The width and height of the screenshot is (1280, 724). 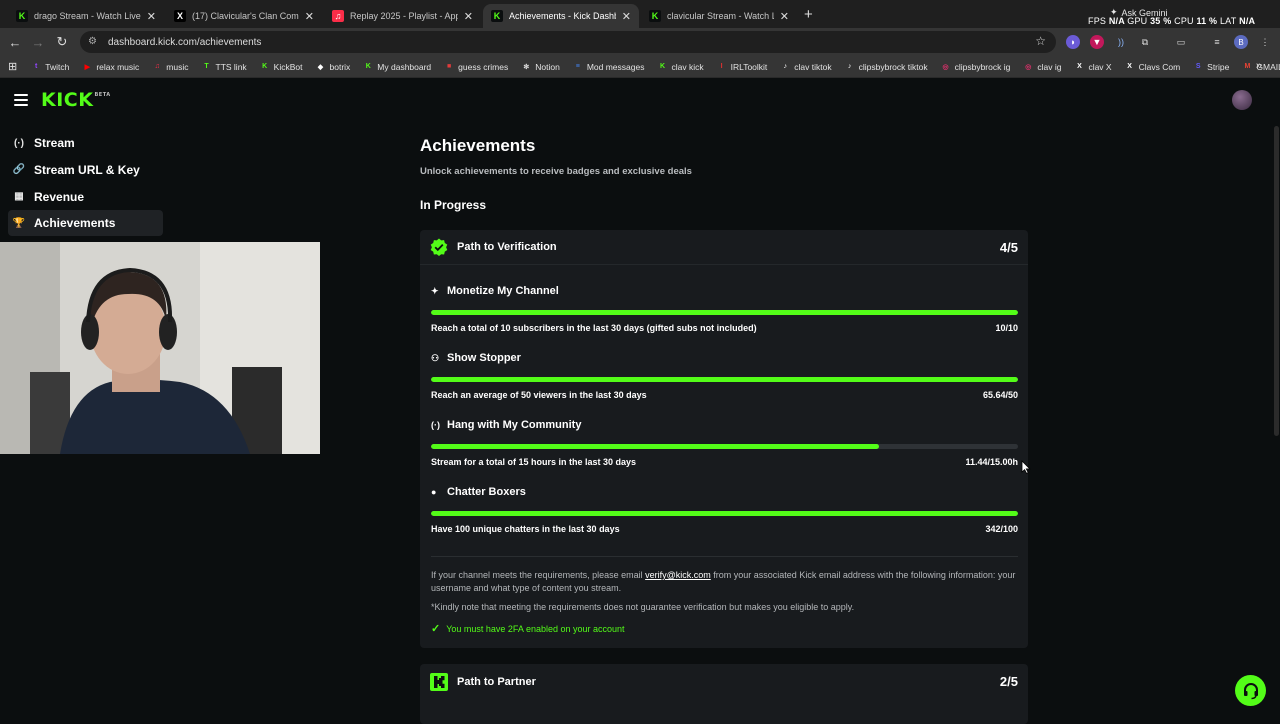 I want to click on apple-music-icon: ♫, so click(x=157, y=66).